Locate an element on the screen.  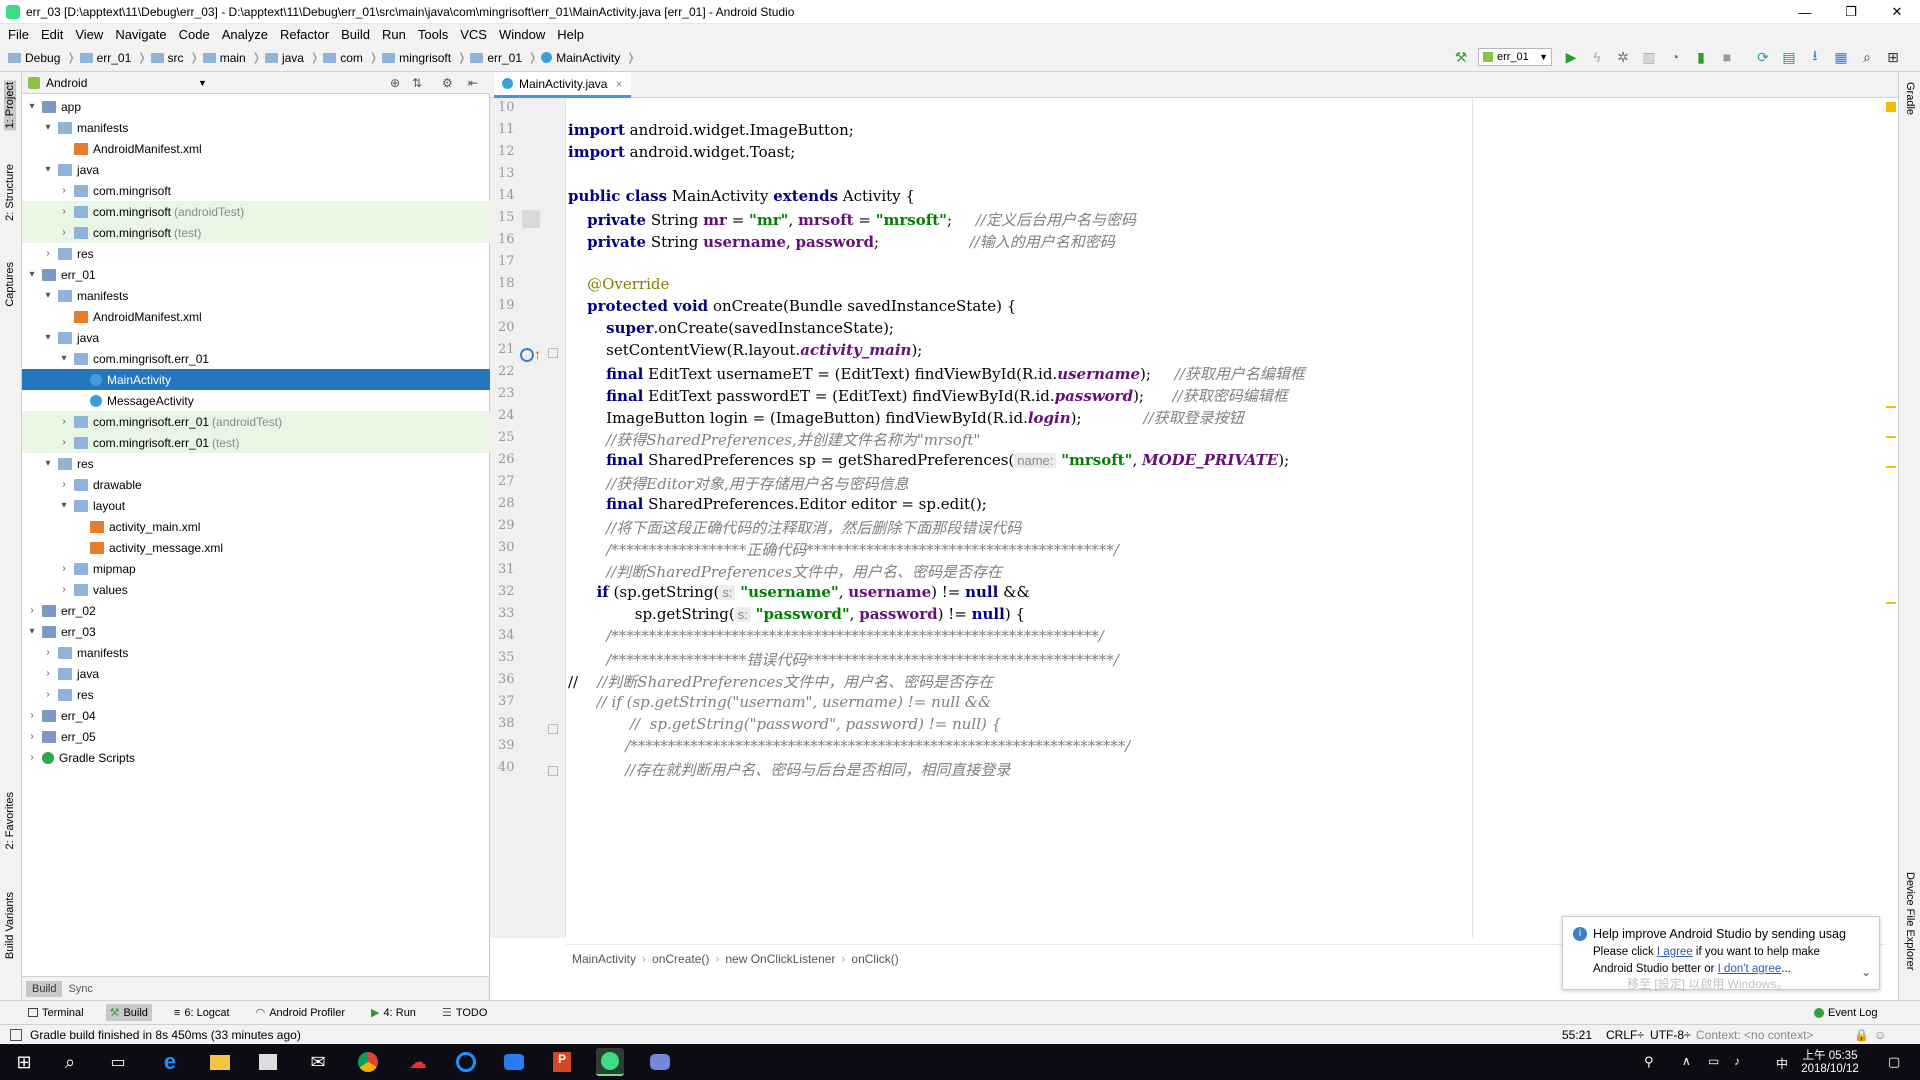
hide-panel-icon: ⇤ is located at coordinates (473, 83).